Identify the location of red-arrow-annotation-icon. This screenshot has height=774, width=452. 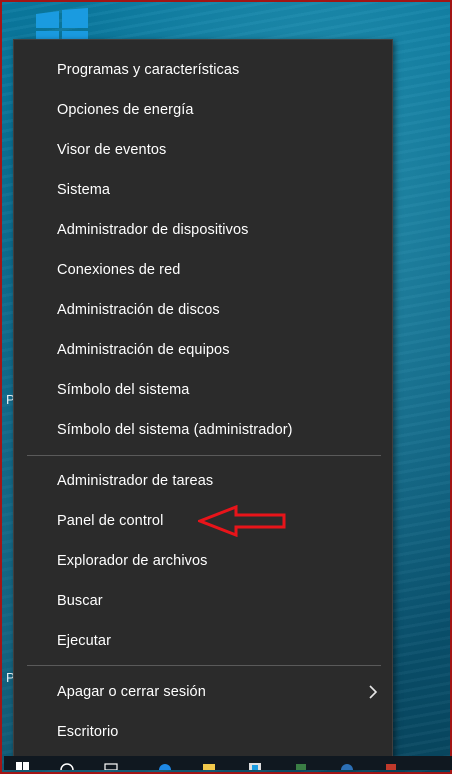
(242, 521).